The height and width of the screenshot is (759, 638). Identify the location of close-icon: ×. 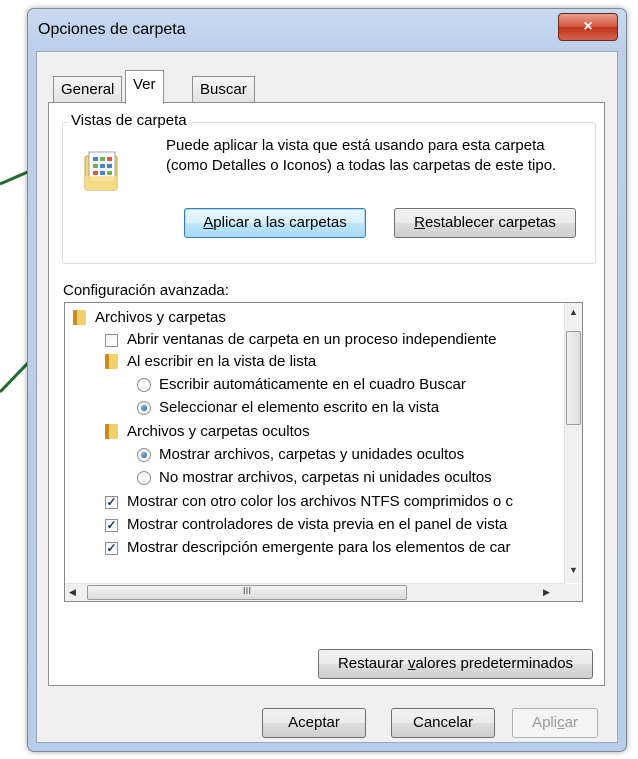
(588, 26).